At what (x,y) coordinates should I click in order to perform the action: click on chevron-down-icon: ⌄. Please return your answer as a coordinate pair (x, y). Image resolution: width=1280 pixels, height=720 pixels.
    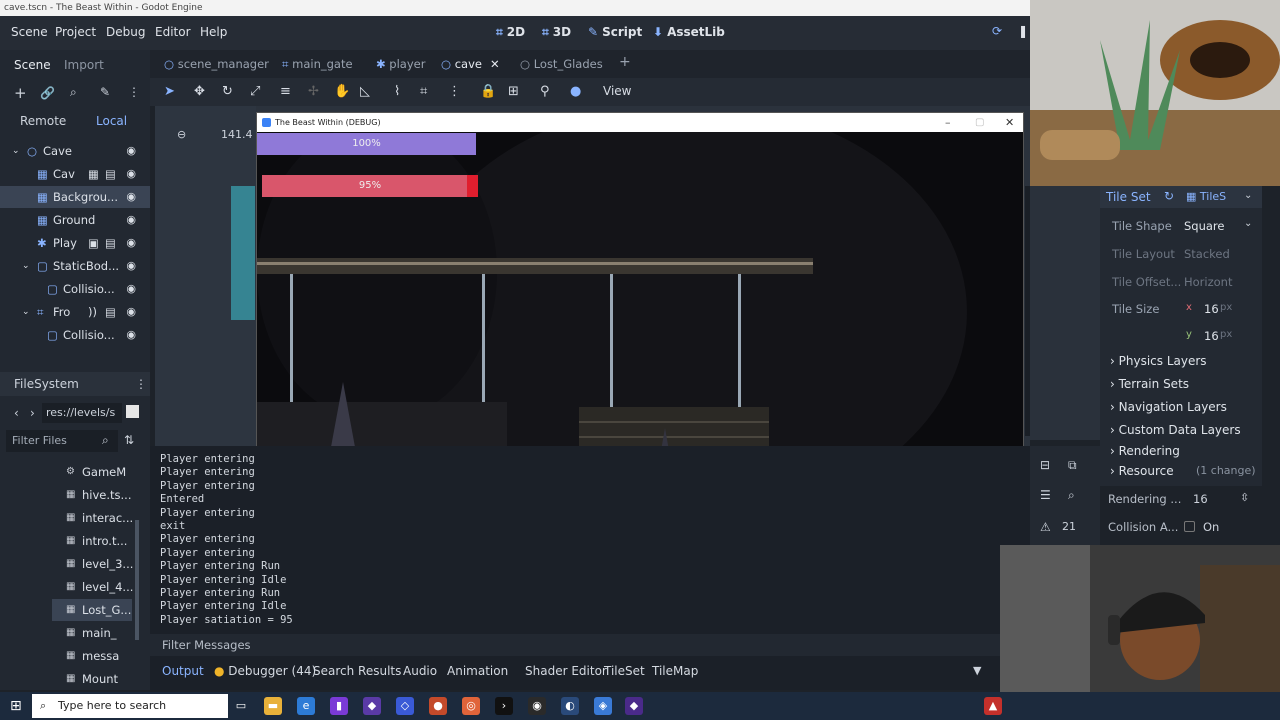
    Looking at the image, I should click on (1248, 195).